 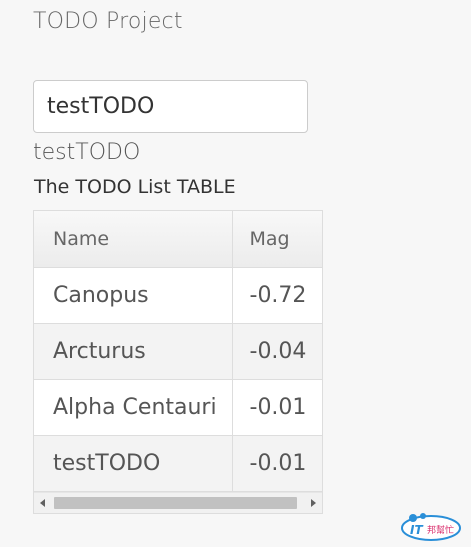 I want to click on cell-name: Canopus, so click(x=133, y=295).